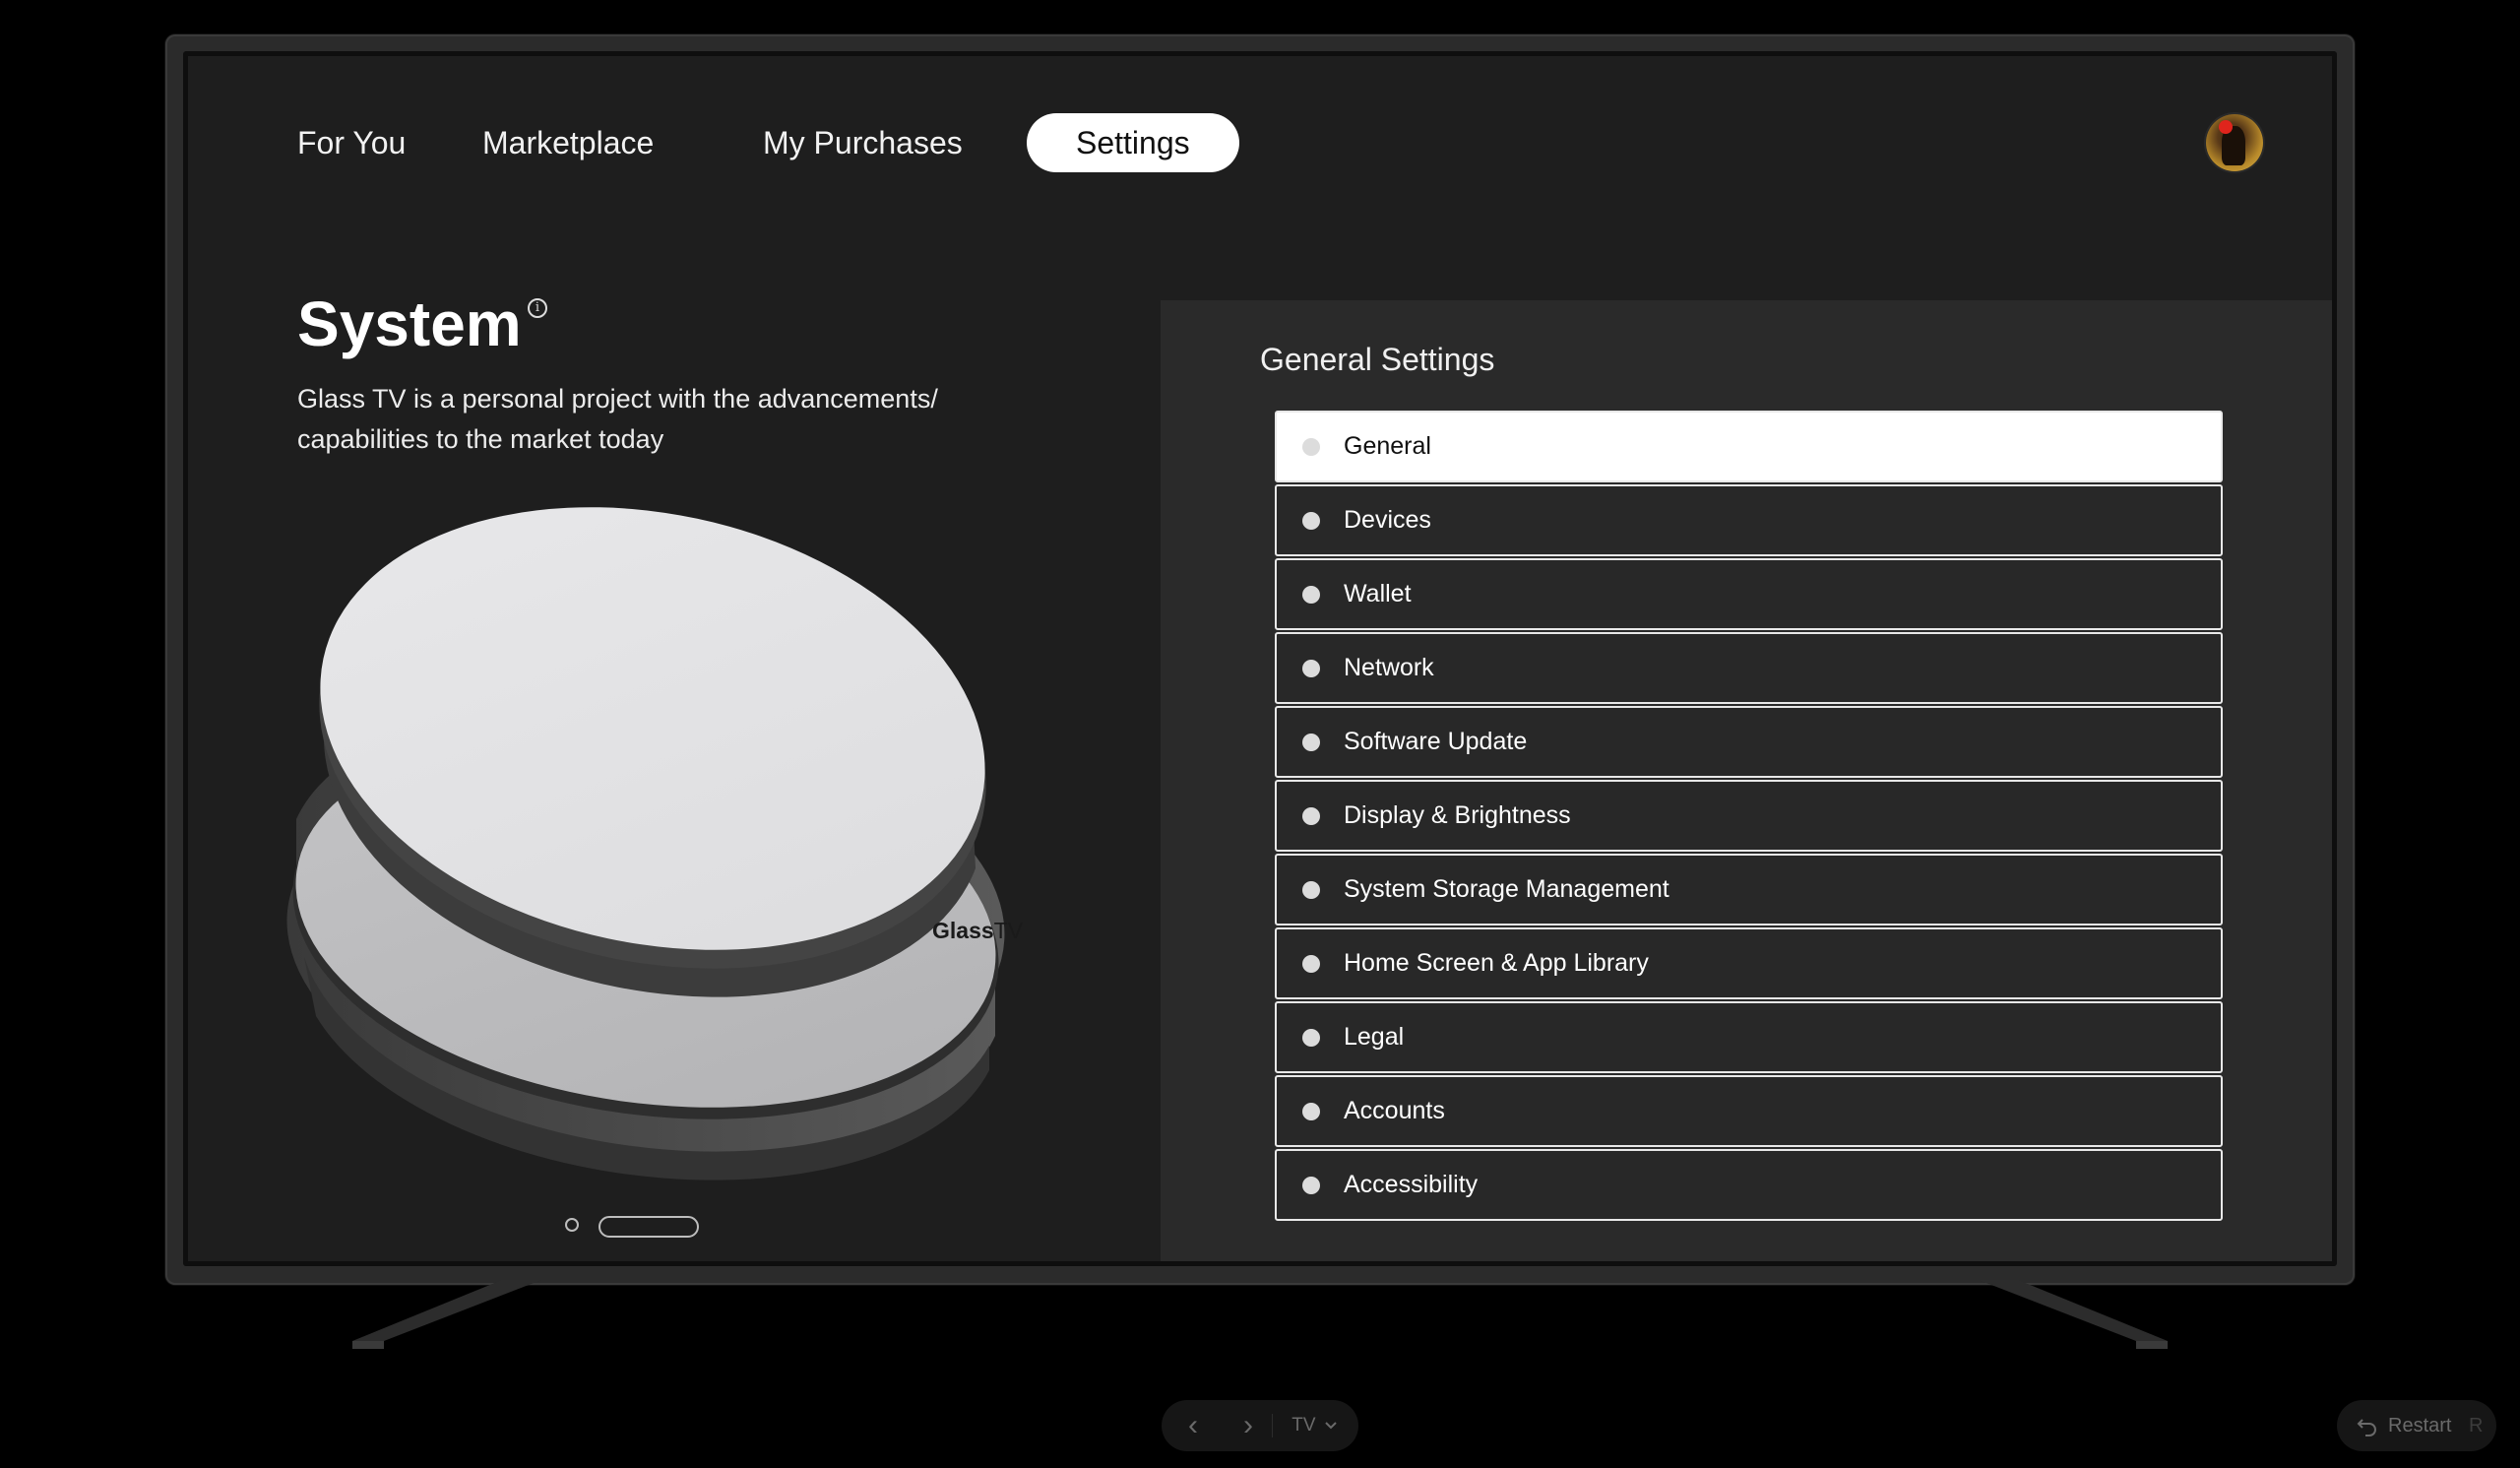  What do you see at coordinates (1387, 520) in the screenshot?
I see `settings-item-label: Devices` at bounding box center [1387, 520].